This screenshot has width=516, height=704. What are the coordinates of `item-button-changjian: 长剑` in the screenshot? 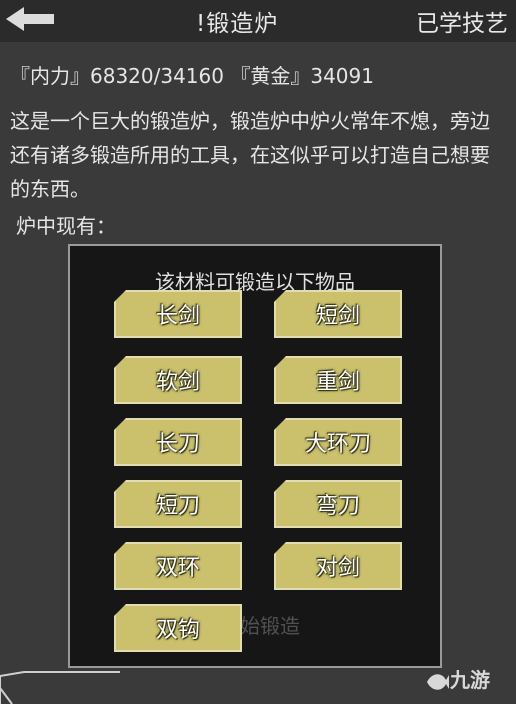 It's located at (178, 314).